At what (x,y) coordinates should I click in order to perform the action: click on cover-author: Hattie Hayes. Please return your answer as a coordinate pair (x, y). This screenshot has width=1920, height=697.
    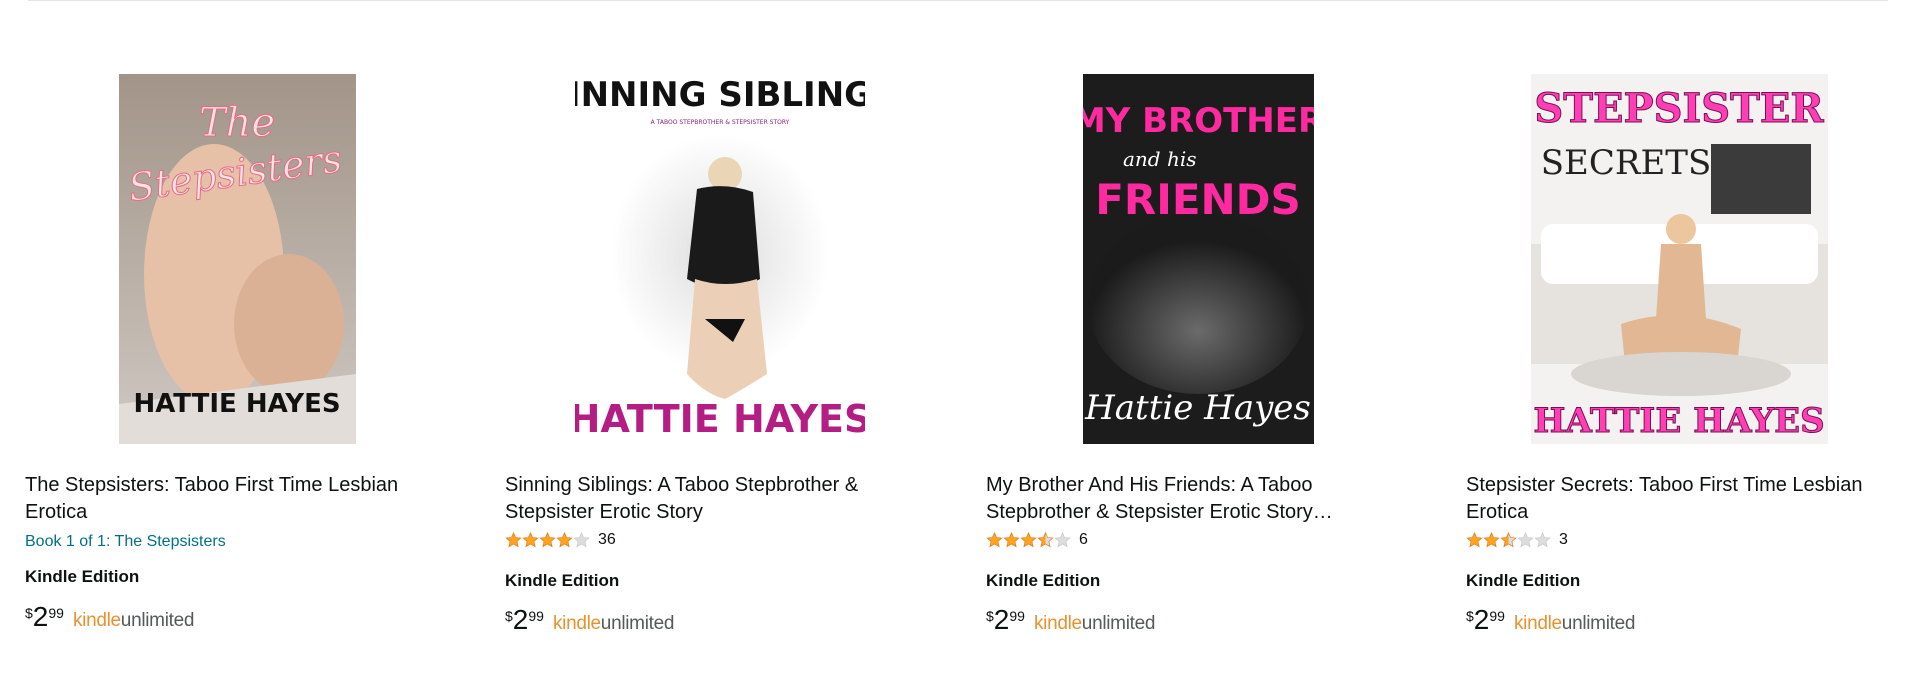
    Looking at the image, I should click on (1197, 408).